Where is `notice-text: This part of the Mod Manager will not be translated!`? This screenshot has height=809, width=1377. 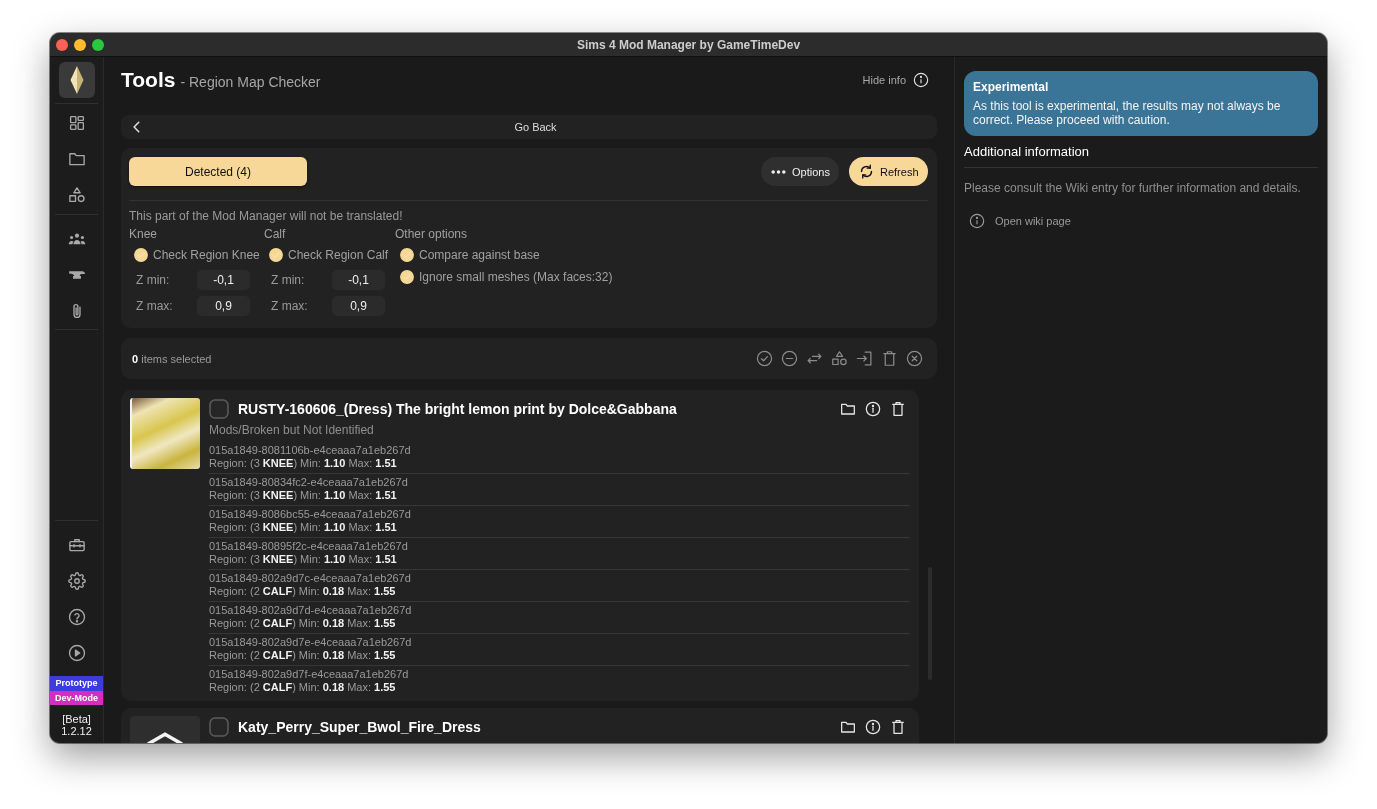 notice-text: This part of the Mod Manager will not be translated! is located at coordinates (266, 216).